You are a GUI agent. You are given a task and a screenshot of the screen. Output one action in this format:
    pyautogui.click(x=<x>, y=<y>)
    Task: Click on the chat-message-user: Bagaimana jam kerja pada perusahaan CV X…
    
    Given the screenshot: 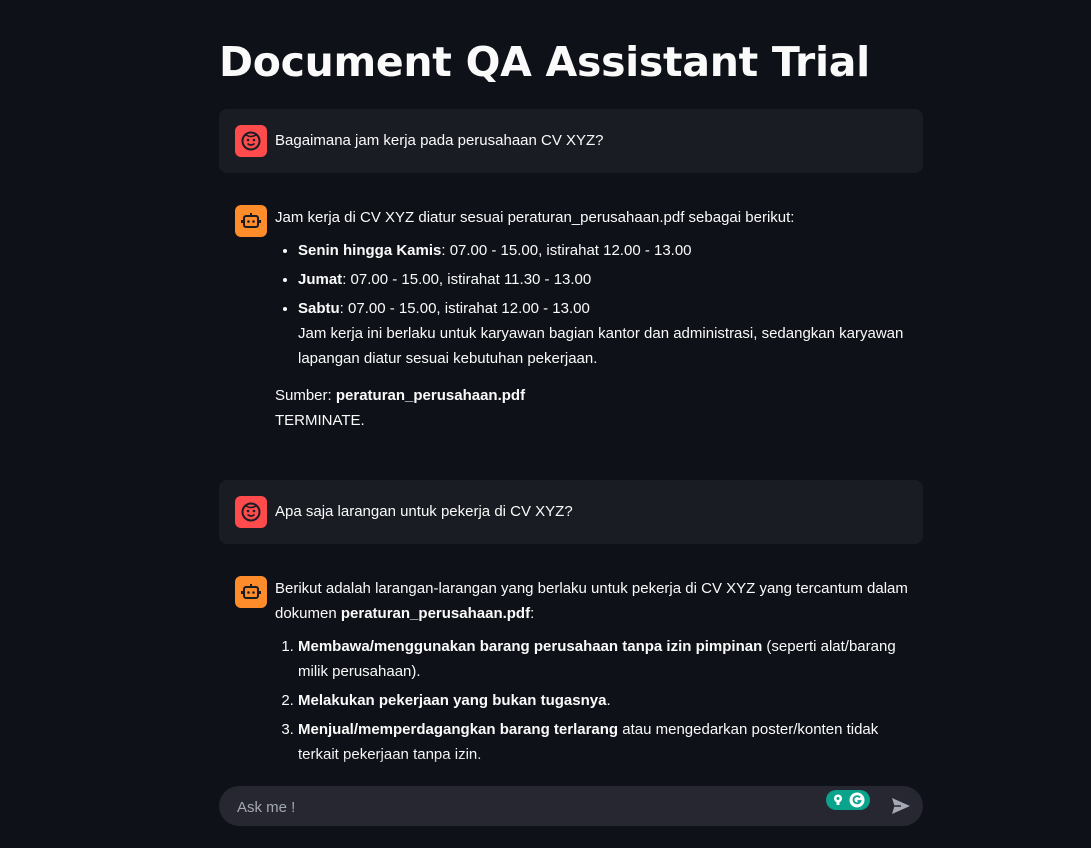 What is the action you would take?
    pyautogui.click(x=571, y=141)
    